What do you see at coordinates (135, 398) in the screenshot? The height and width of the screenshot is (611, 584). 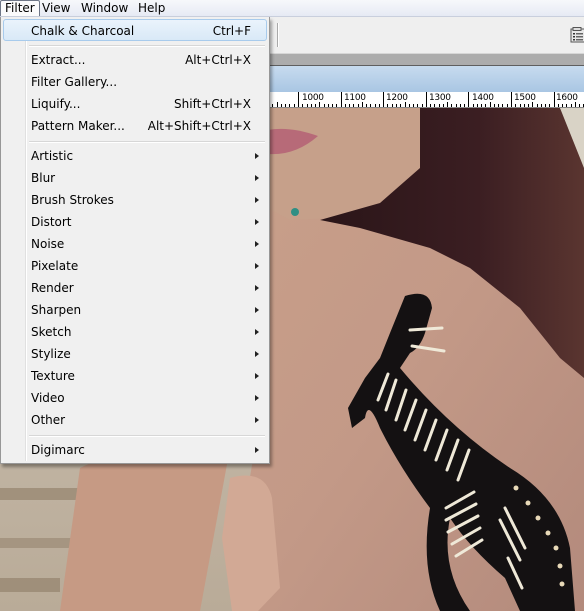 I see `menu-item-video: Video` at bounding box center [135, 398].